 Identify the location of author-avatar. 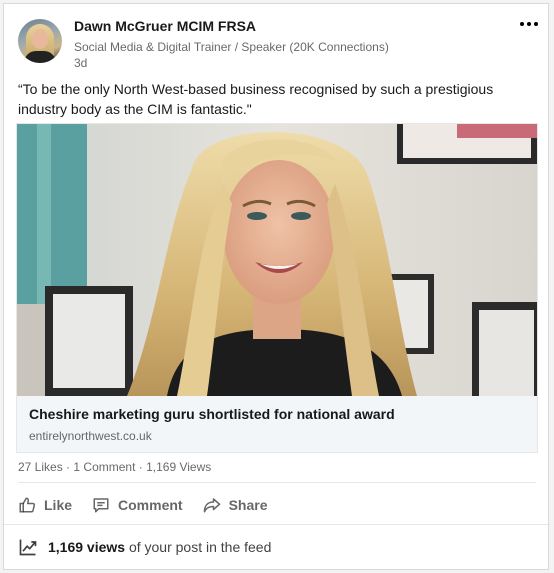
(40, 41).